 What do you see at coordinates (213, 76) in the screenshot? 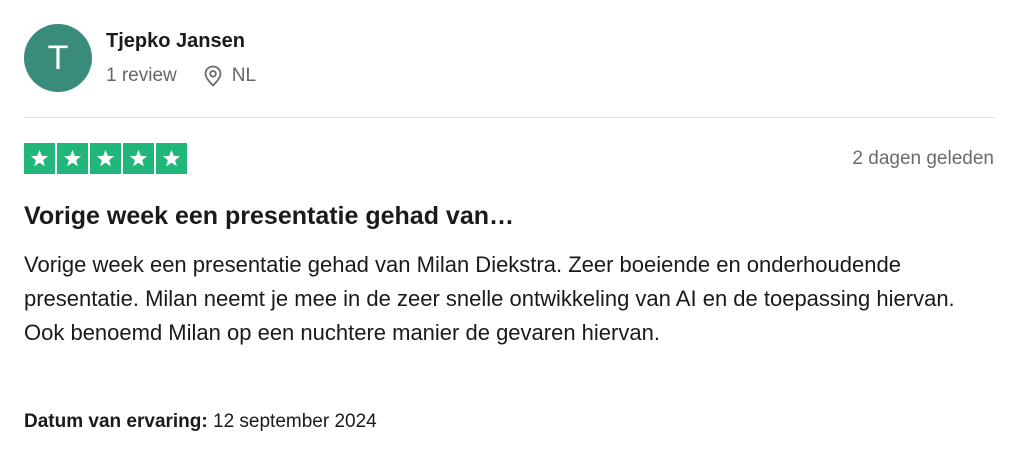
I see `location-pin-icon` at bounding box center [213, 76].